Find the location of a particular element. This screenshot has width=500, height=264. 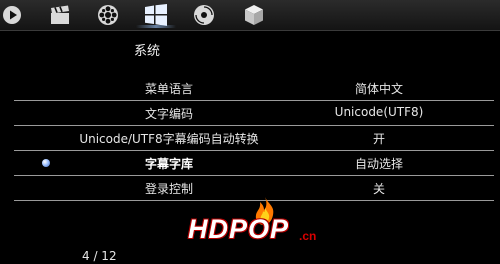

film-reel-icon is located at coordinates (108, 15).